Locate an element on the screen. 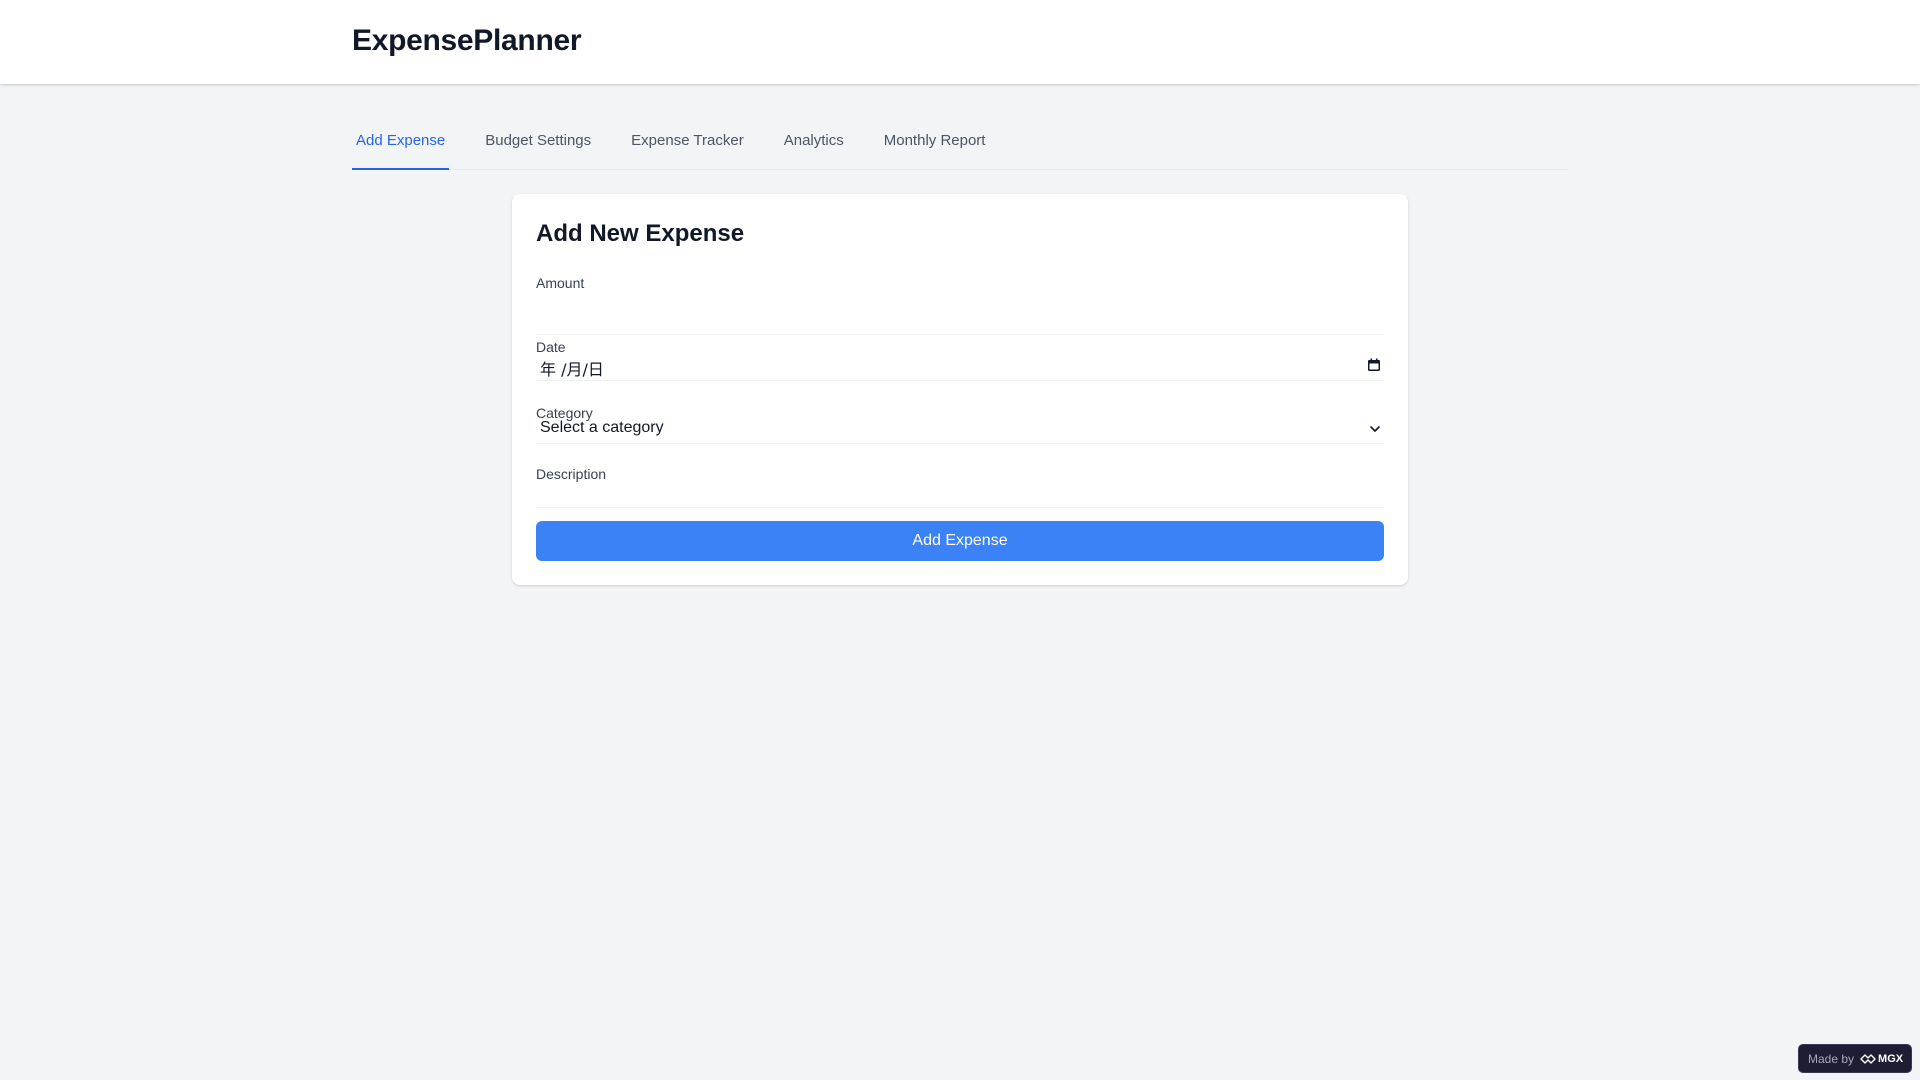  badge-brand: MGX is located at coordinates (1891, 1058).